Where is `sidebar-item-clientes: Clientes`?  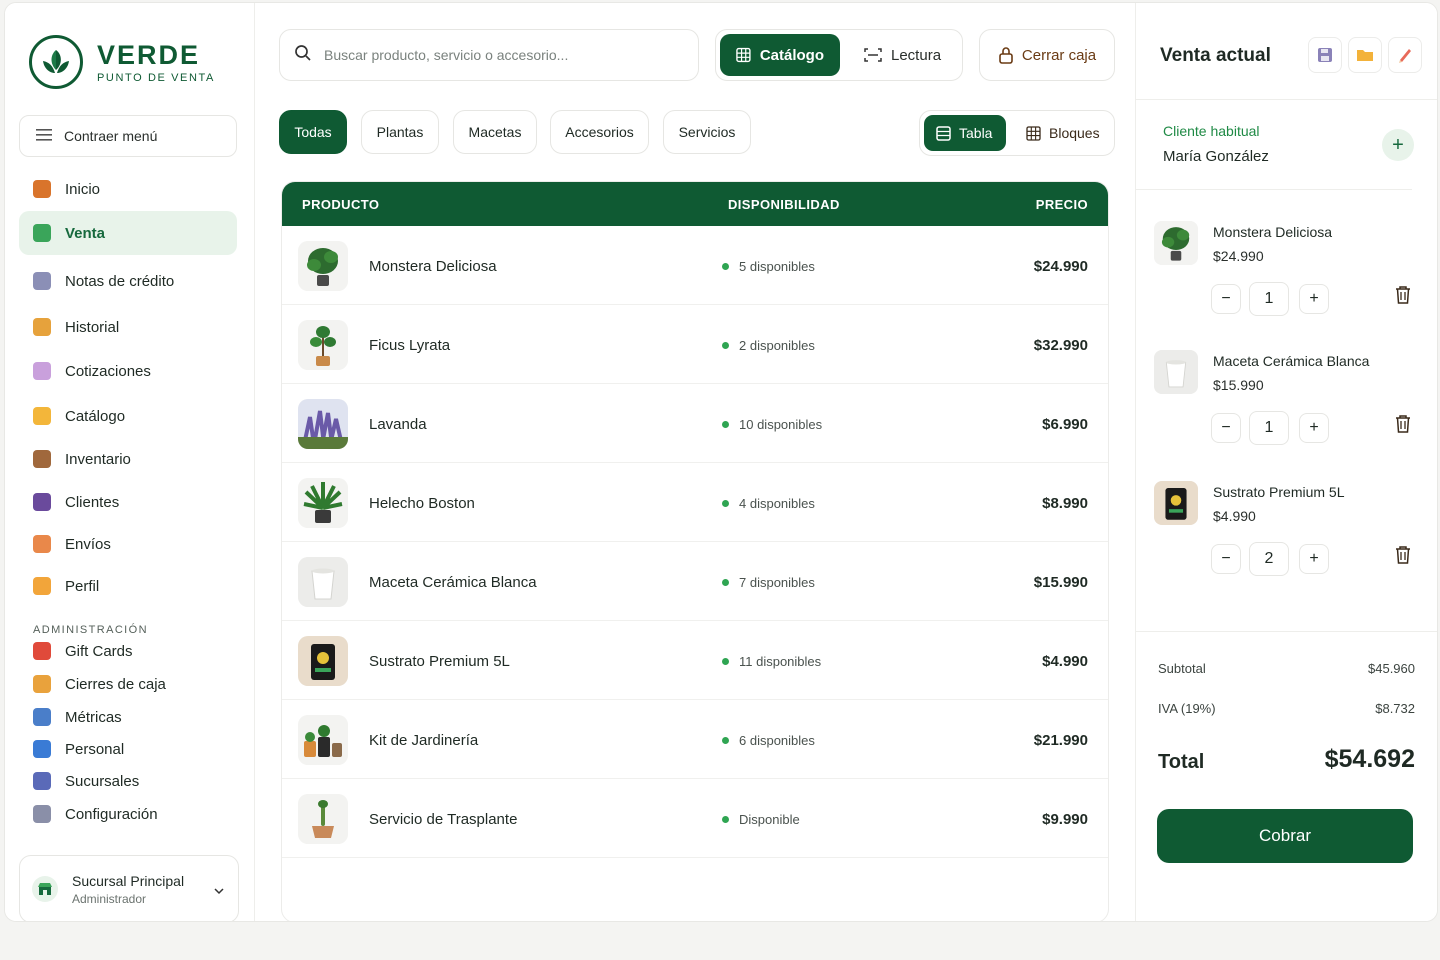
sidebar-item-clientes: Clientes is located at coordinates (128, 502).